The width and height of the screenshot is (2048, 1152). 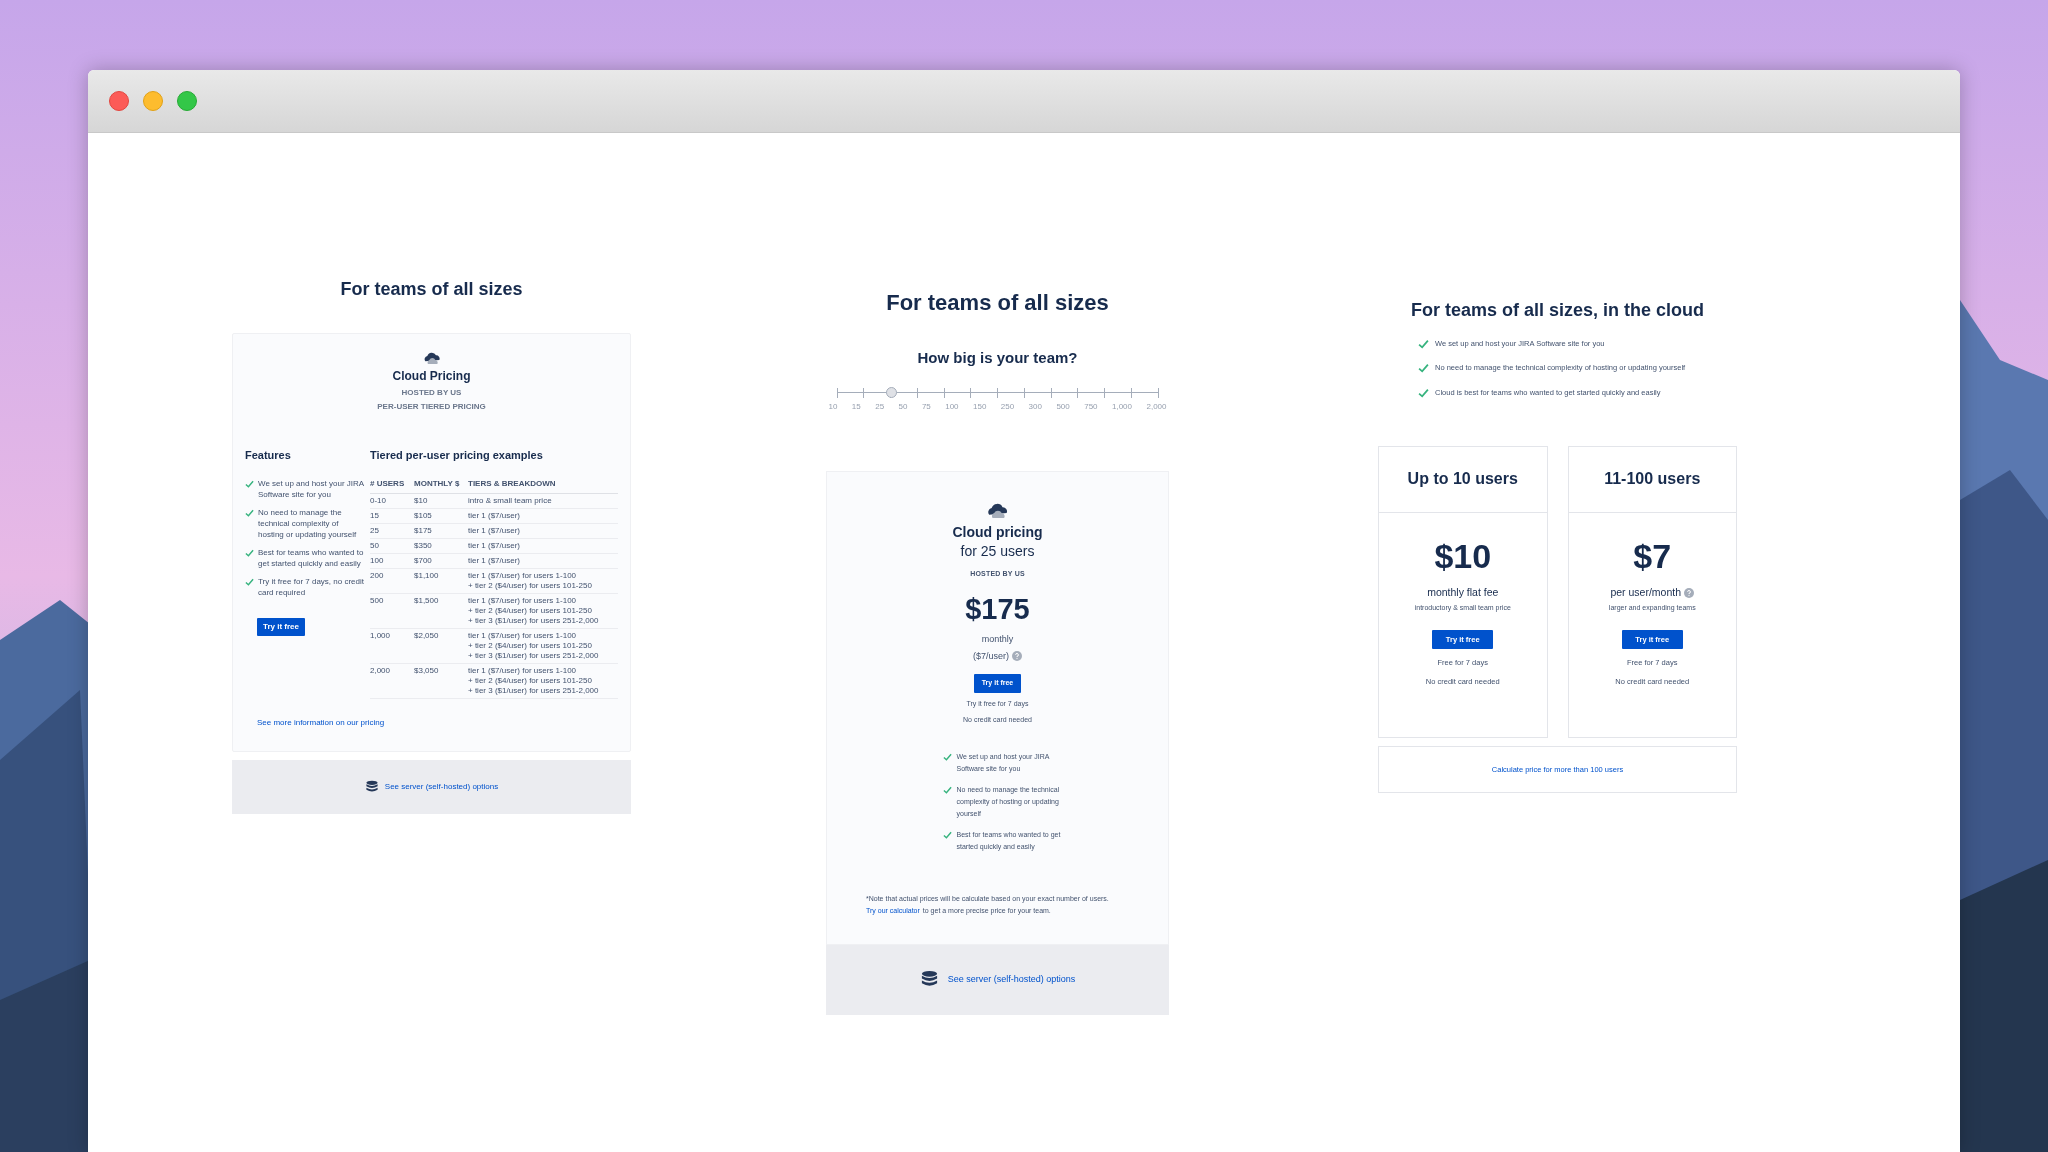 I want to click on table-cell-text: $1,100, so click(x=427, y=576).